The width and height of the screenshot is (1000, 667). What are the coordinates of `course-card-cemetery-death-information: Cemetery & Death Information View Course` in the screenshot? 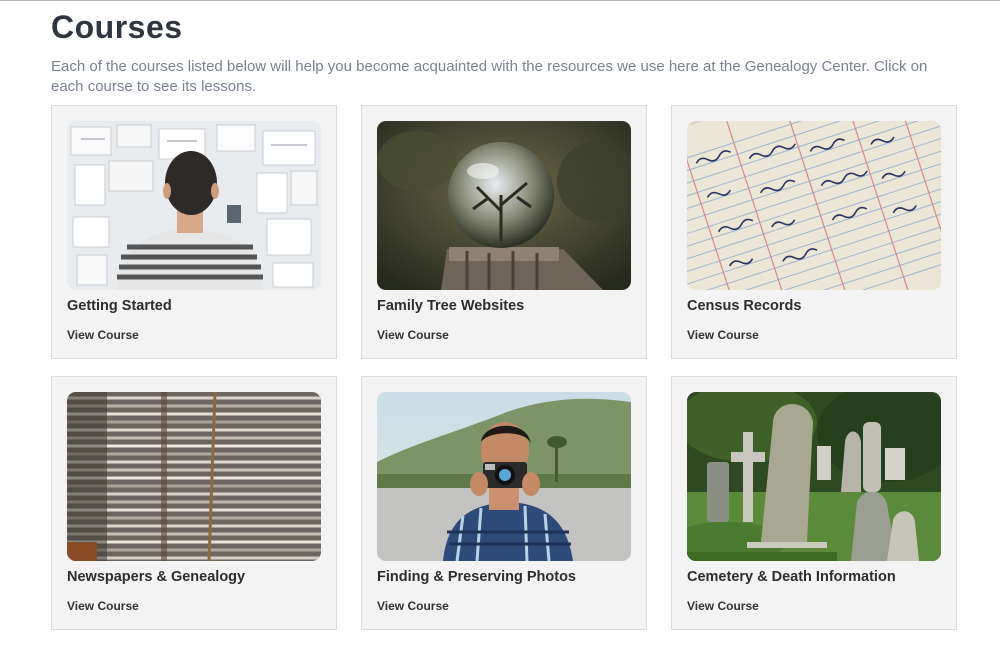 It's located at (814, 503).